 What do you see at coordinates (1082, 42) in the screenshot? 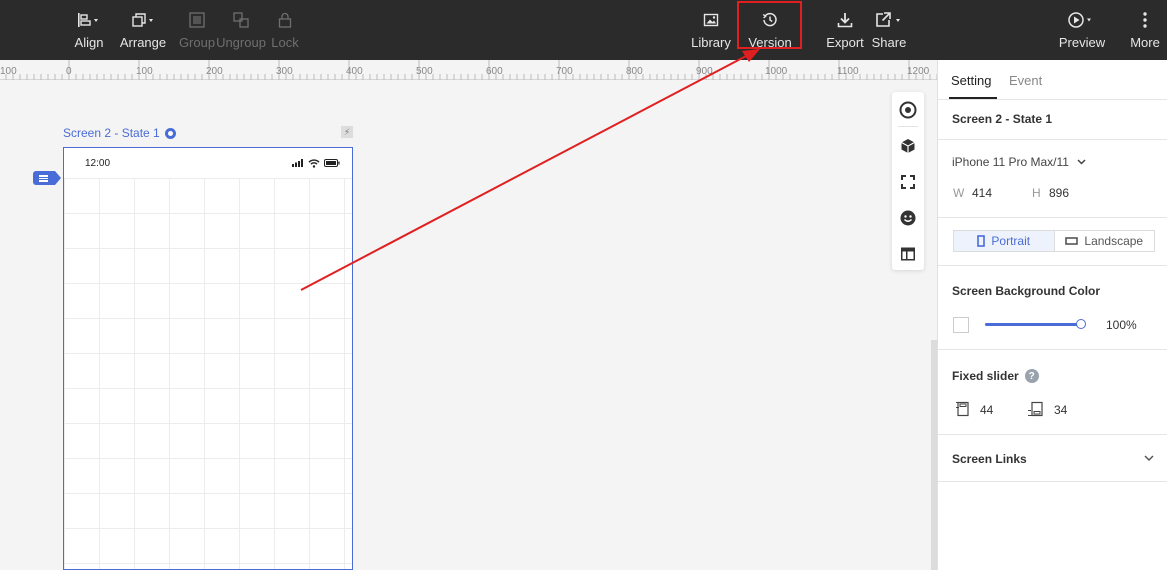
I see `preview-label: Preview` at bounding box center [1082, 42].